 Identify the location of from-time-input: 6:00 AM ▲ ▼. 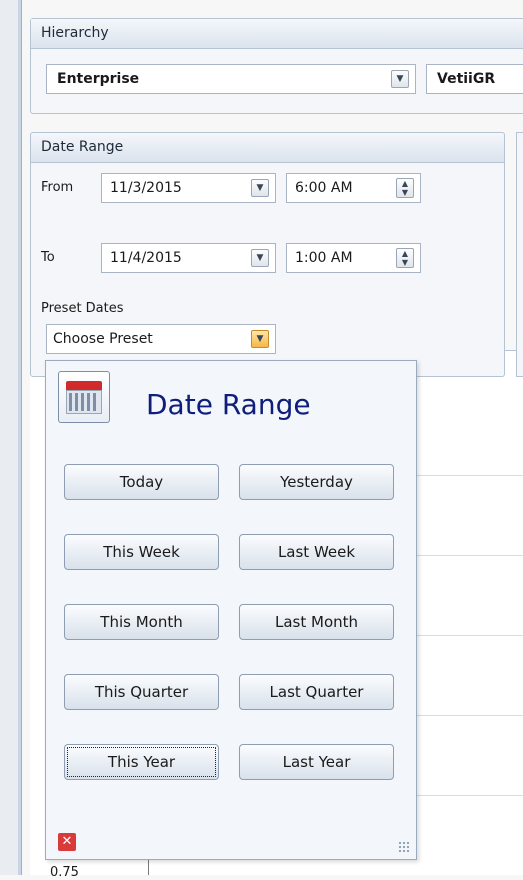
(353, 188).